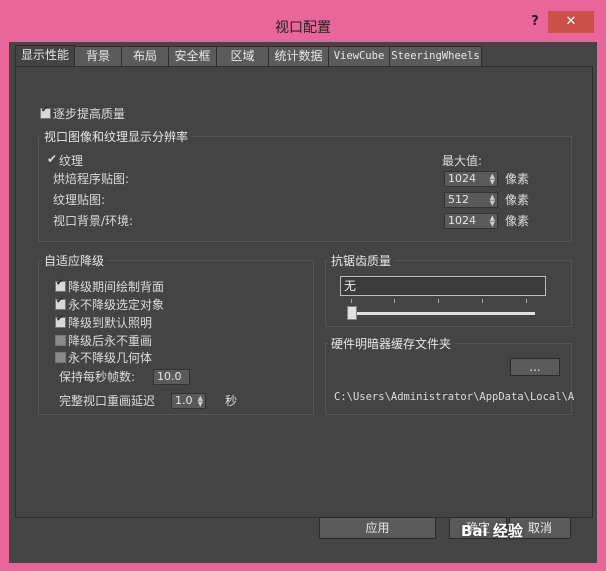 The width and height of the screenshot is (606, 571). What do you see at coordinates (60, 321) in the screenshot?
I see `degrade-default-lights-checkbox` at bounding box center [60, 321].